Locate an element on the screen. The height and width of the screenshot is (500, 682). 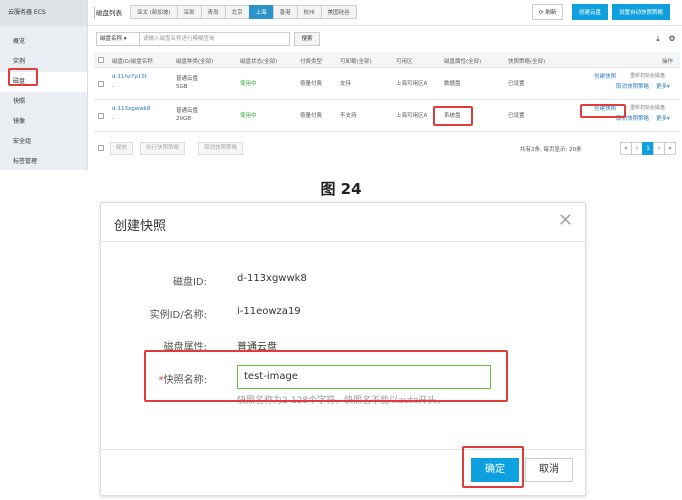
sidebar-item-images: 镜像 is located at coordinates (43, 122).